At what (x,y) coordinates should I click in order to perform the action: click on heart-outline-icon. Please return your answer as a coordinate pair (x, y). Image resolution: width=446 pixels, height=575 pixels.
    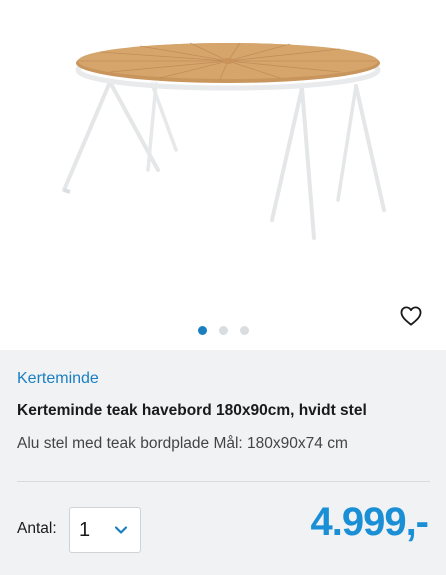
    Looking at the image, I should click on (411, 316).